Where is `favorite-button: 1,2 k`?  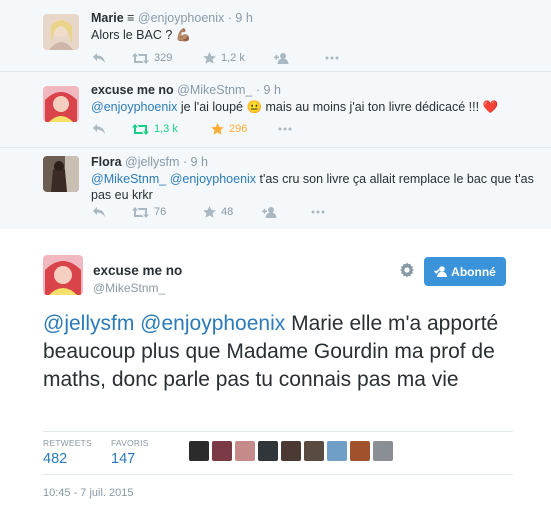
favorite-button: 1,2 k is located at coordinates (224, 58).